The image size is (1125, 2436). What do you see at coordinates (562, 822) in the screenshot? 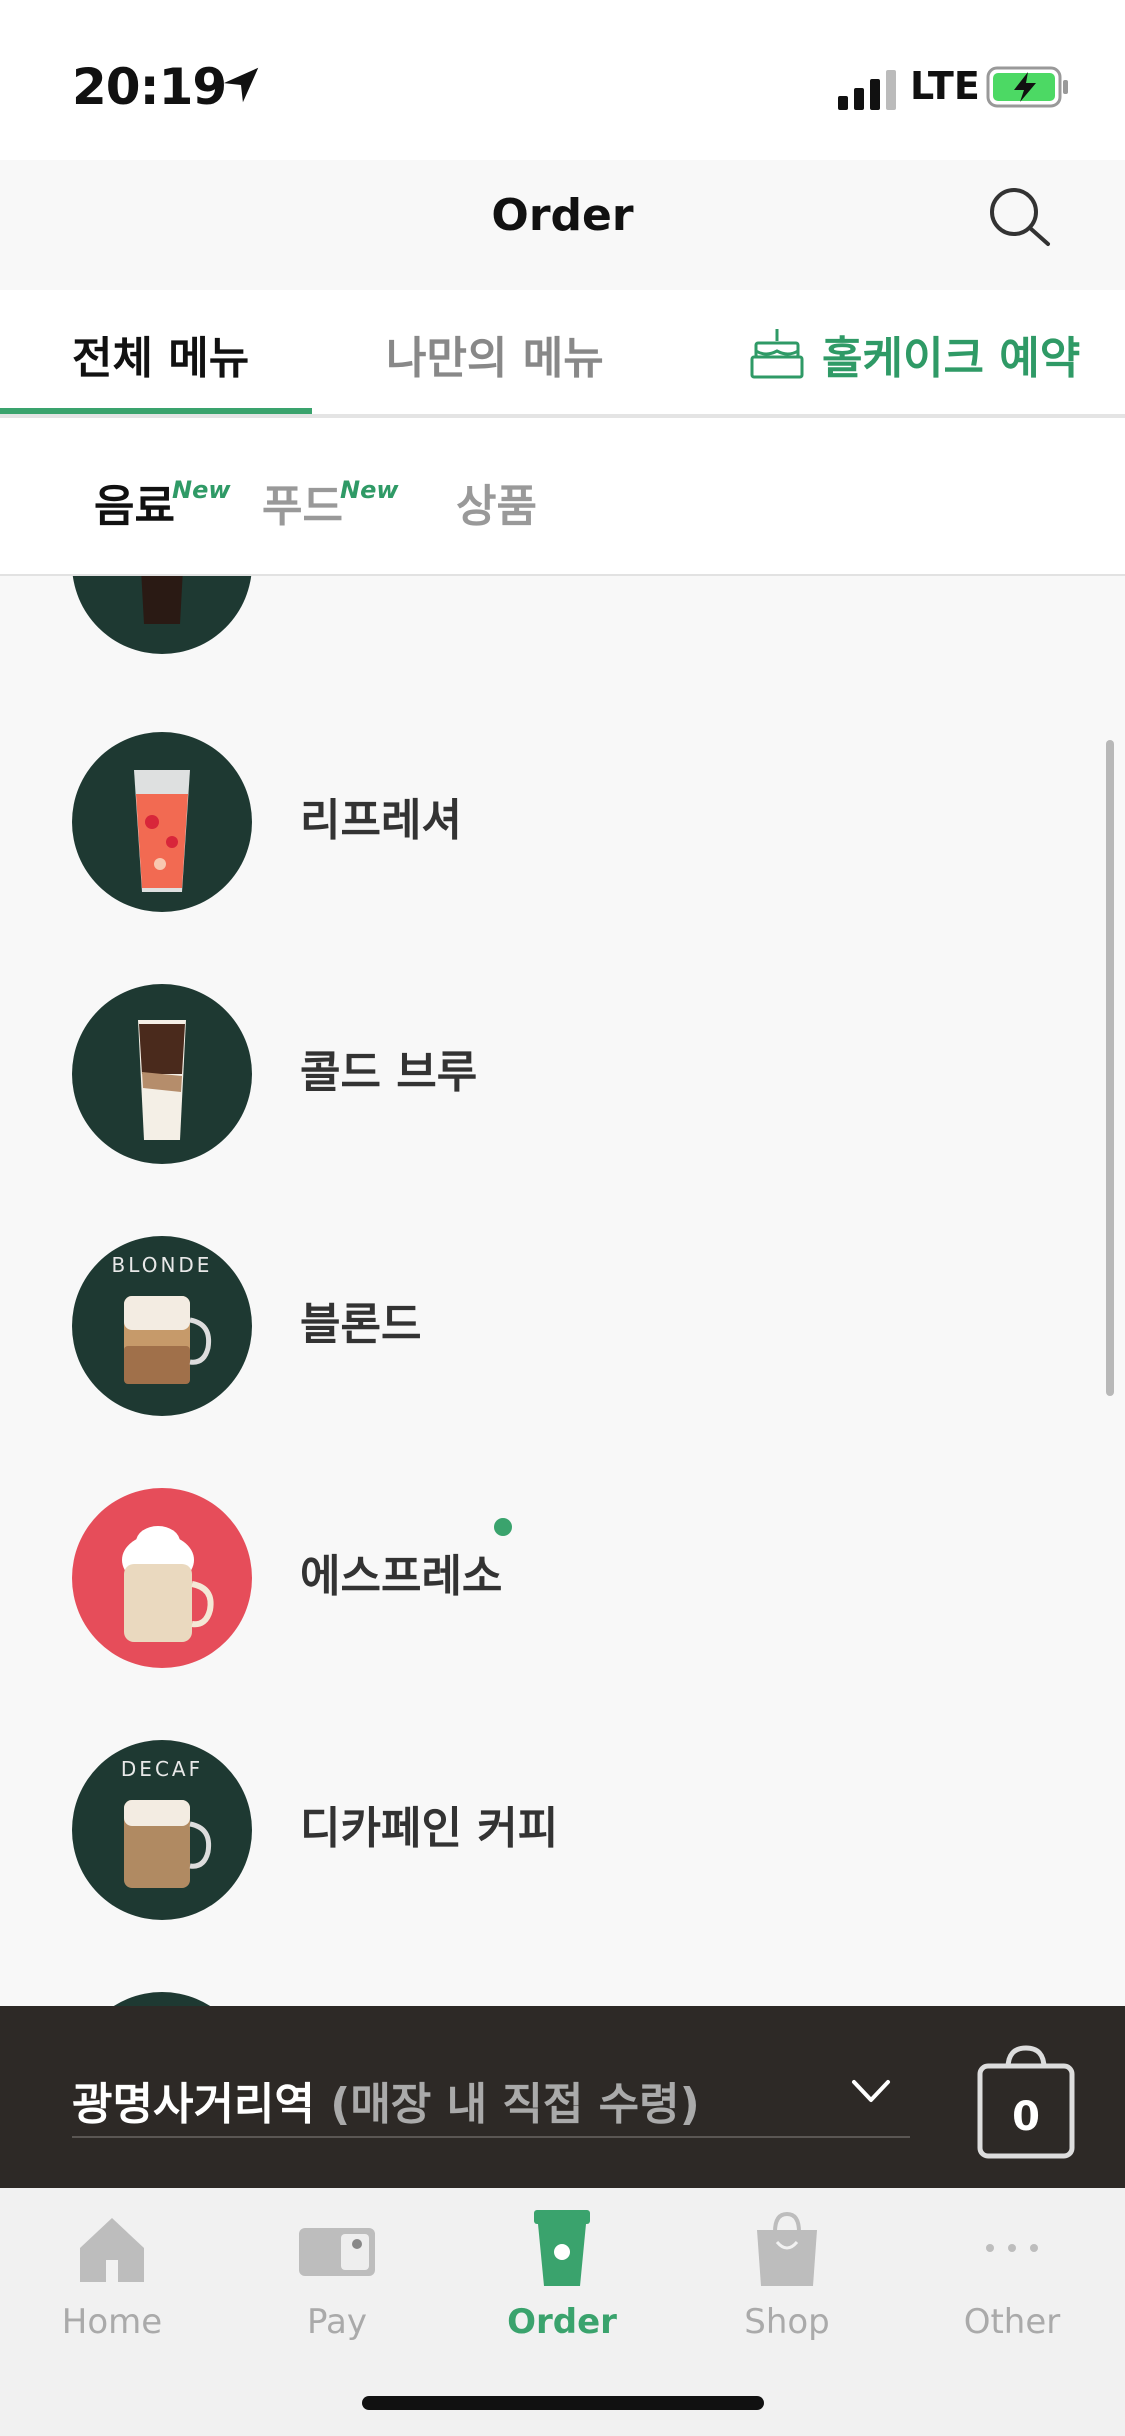
I see `list-item-refresher: 리프레셔` at bounding box center [562, 822].